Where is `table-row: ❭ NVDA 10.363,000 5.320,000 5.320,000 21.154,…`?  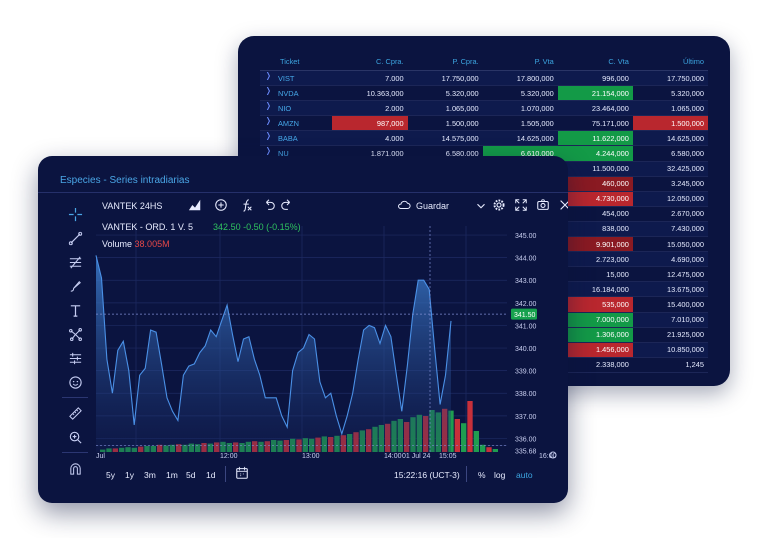 table-row: ❭ NVDA 10.363,000 5.320,000 5.320,000 21.154,… is located at coordinates (484, 93).